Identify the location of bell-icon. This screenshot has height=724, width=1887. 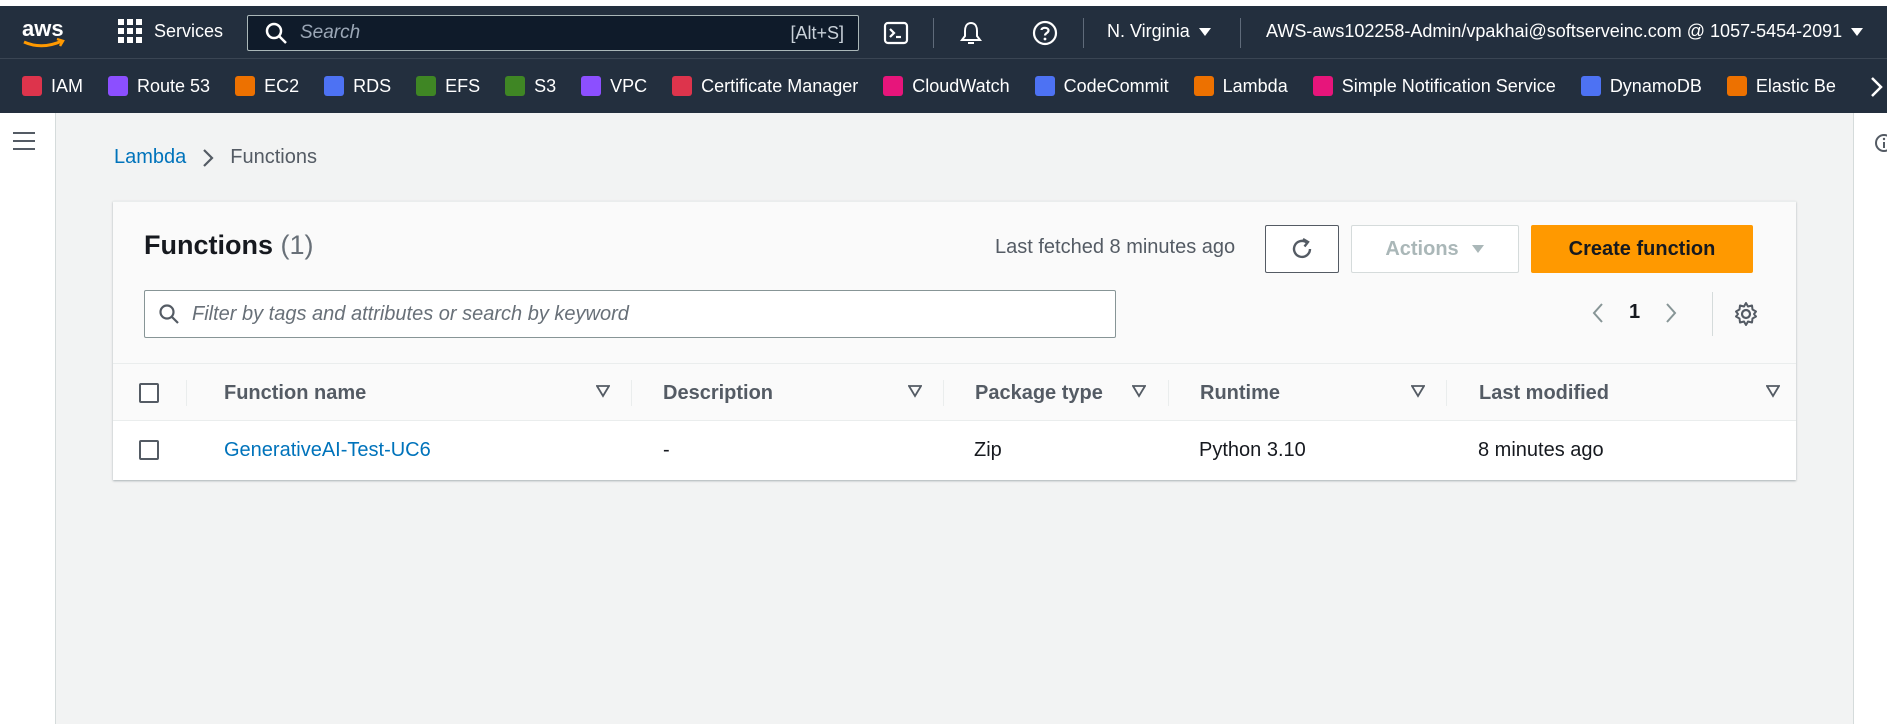
(971, 33).